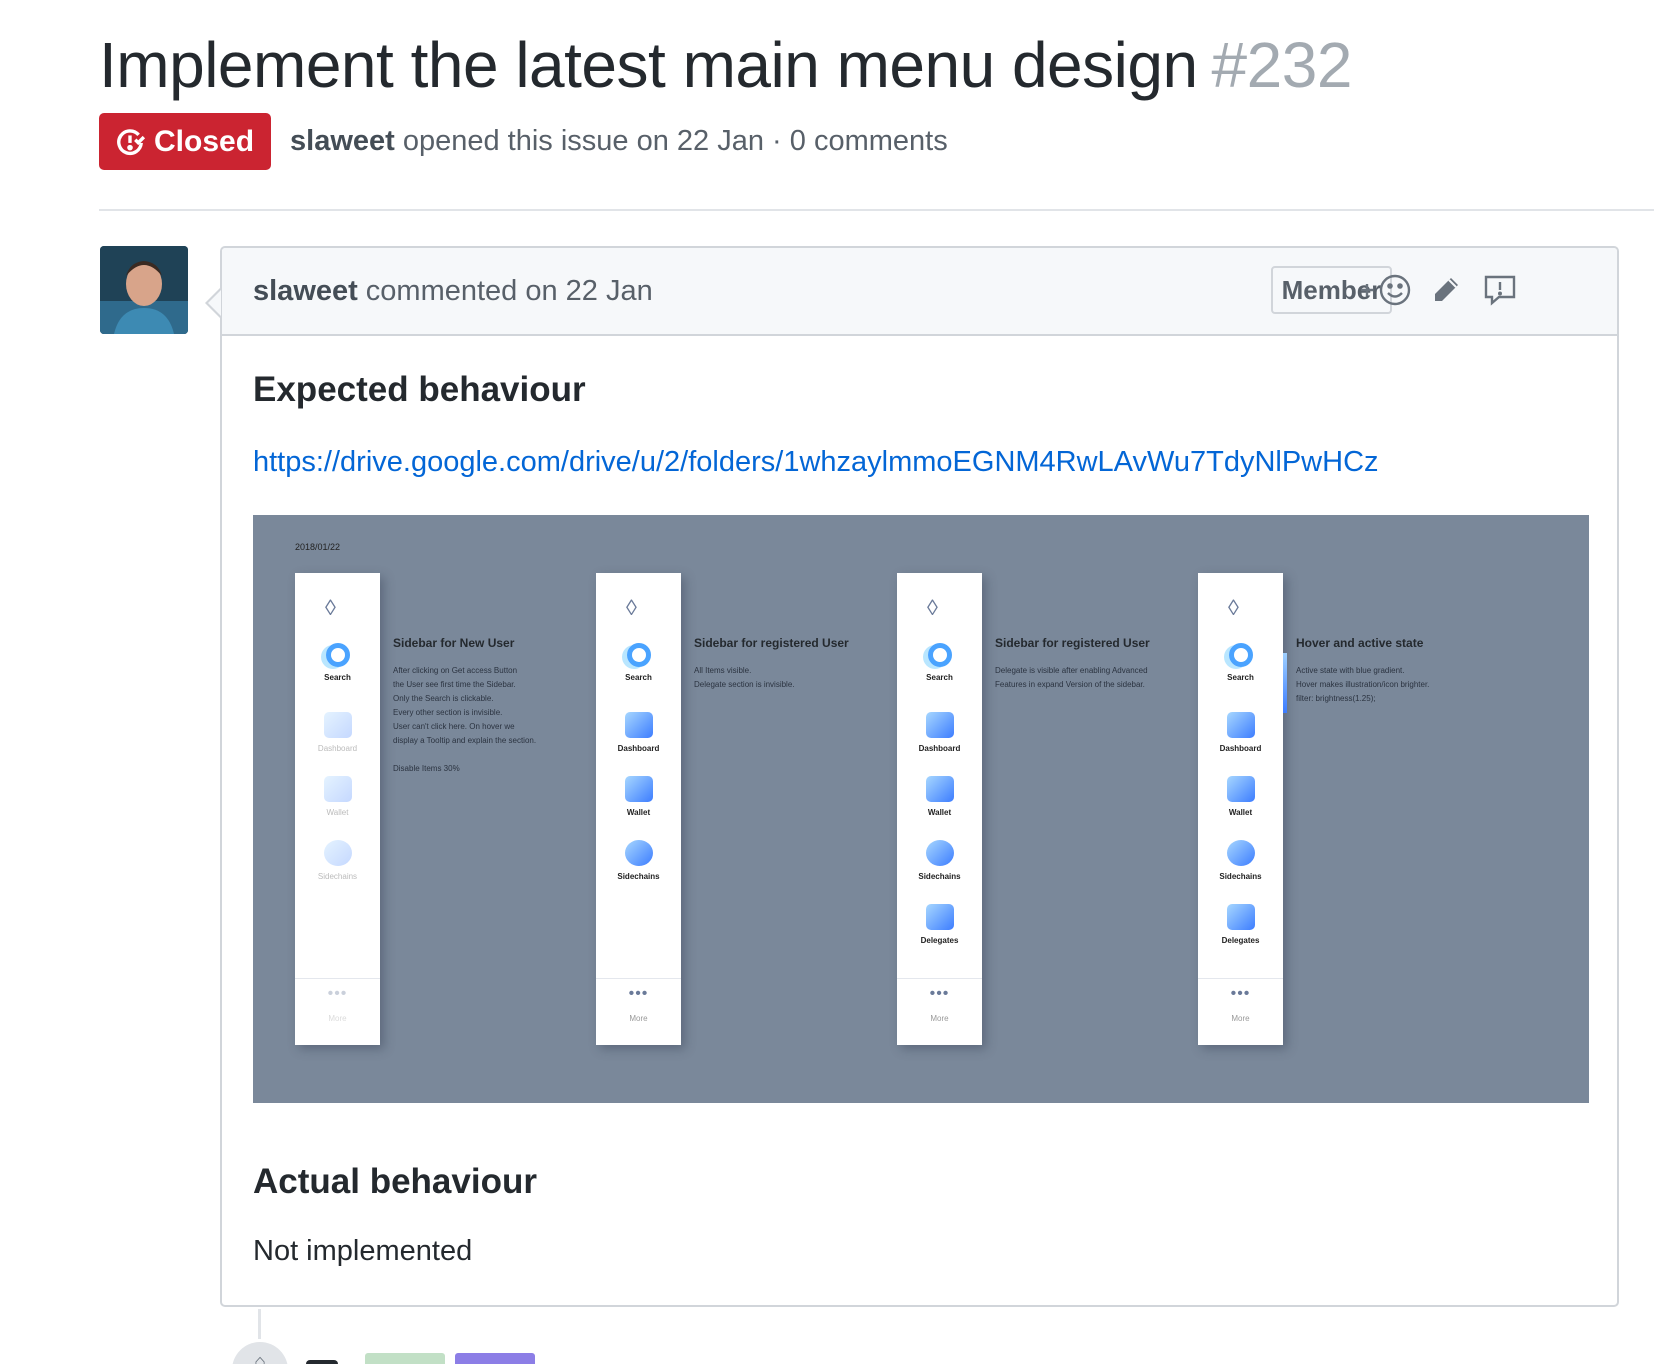 This screenshot has width=1654, height=1364. I want to click on comment-timestamp: commented on 22 Jan, so click(509, 291).